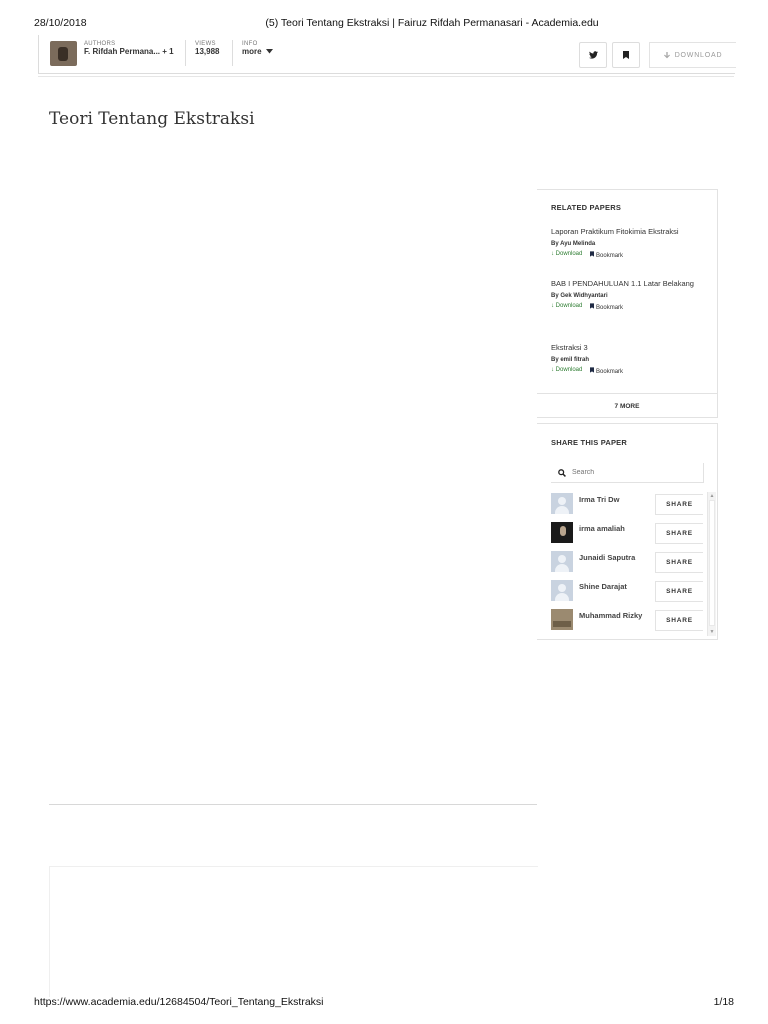 This screenshot has height=1024, width=768. I want to click on share-list-scrollbar: ▲ ▼, so click(711, 564).